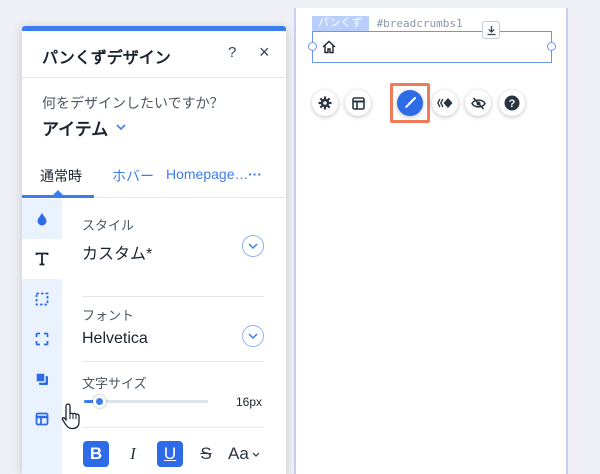 The height and width of the screenshot is (474, 600). Describe the element at coordinates (106, 58) in the screenshot. I see `panel-title: パンくずデザイン` at that location.